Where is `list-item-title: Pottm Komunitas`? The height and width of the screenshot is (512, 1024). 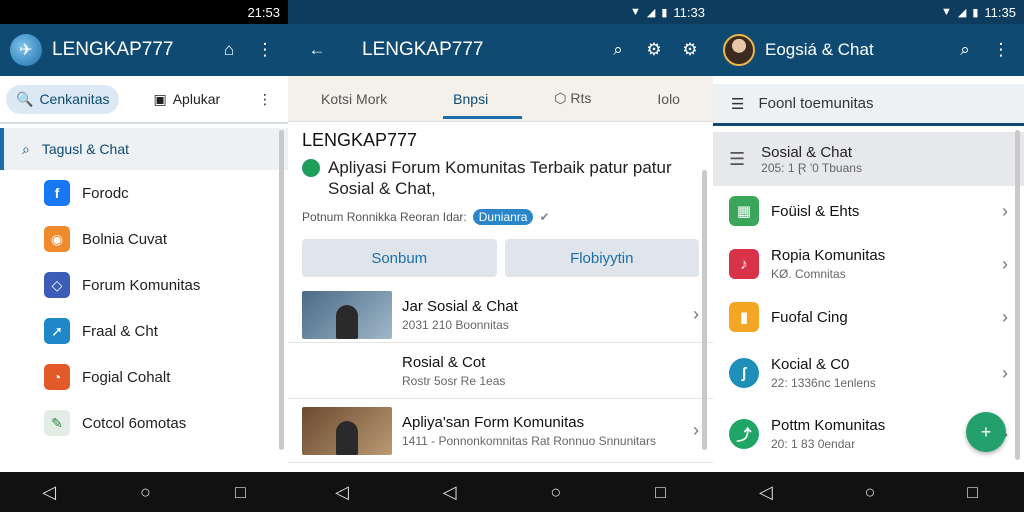
list-item-title: Pottm Komunitas is located at coordinates (828, 425).